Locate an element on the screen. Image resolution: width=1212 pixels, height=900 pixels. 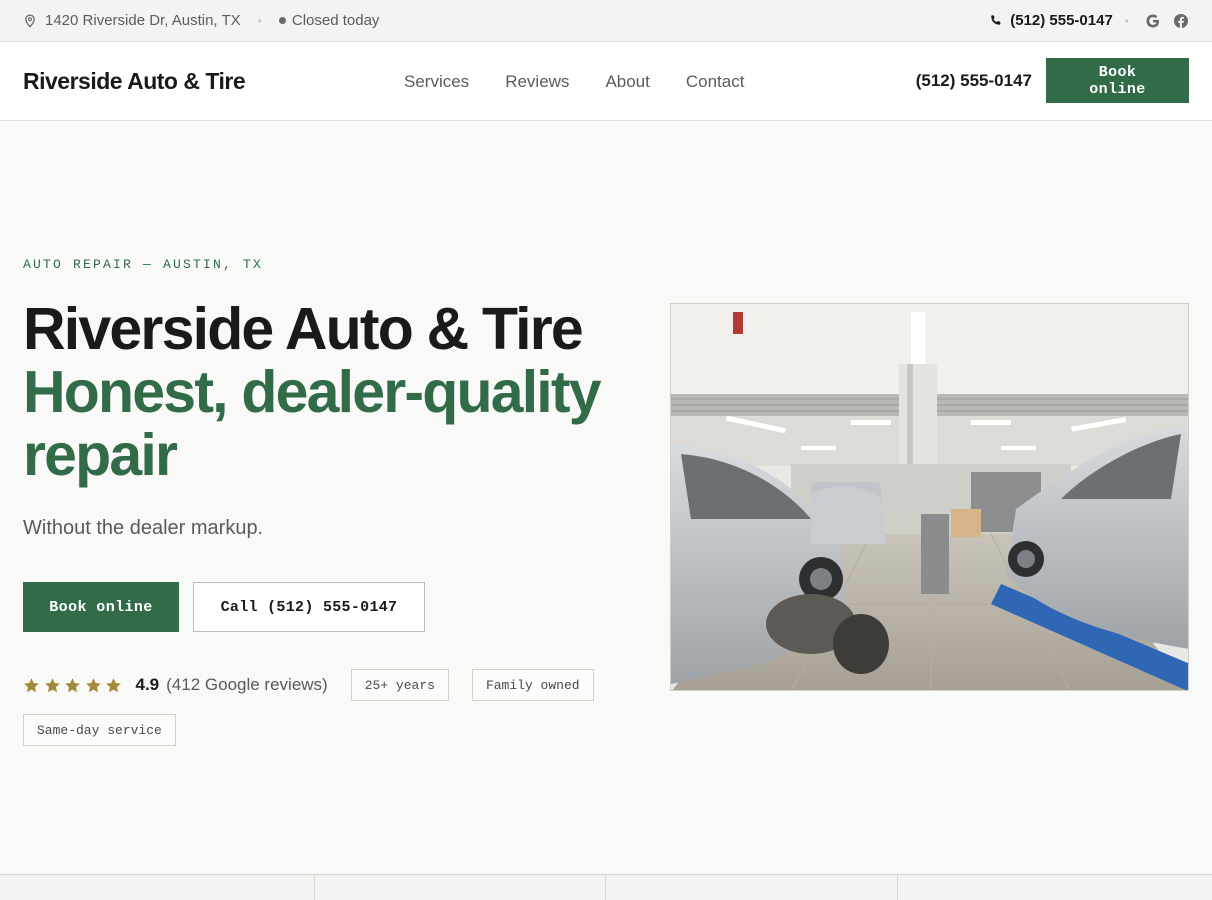
nav-contact: Contact is located at coordinates (715, 82).